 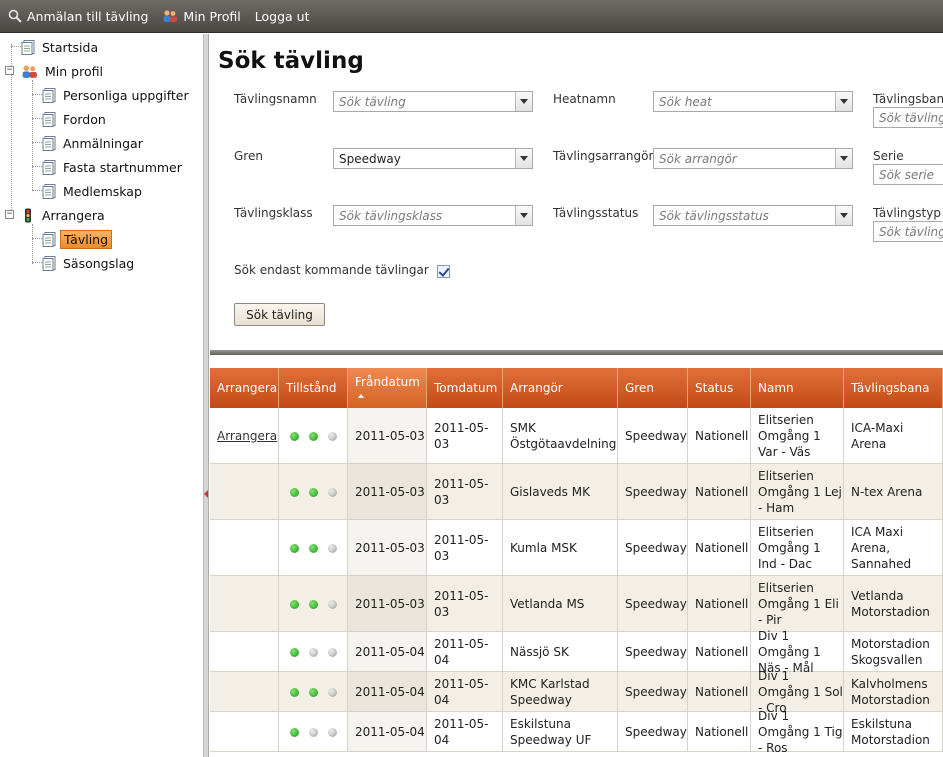 What do you see at coordinates (560, 388) in the screenshot?
I see `column-header-arrangor: Arrangör` at bounding box center [560, 388].